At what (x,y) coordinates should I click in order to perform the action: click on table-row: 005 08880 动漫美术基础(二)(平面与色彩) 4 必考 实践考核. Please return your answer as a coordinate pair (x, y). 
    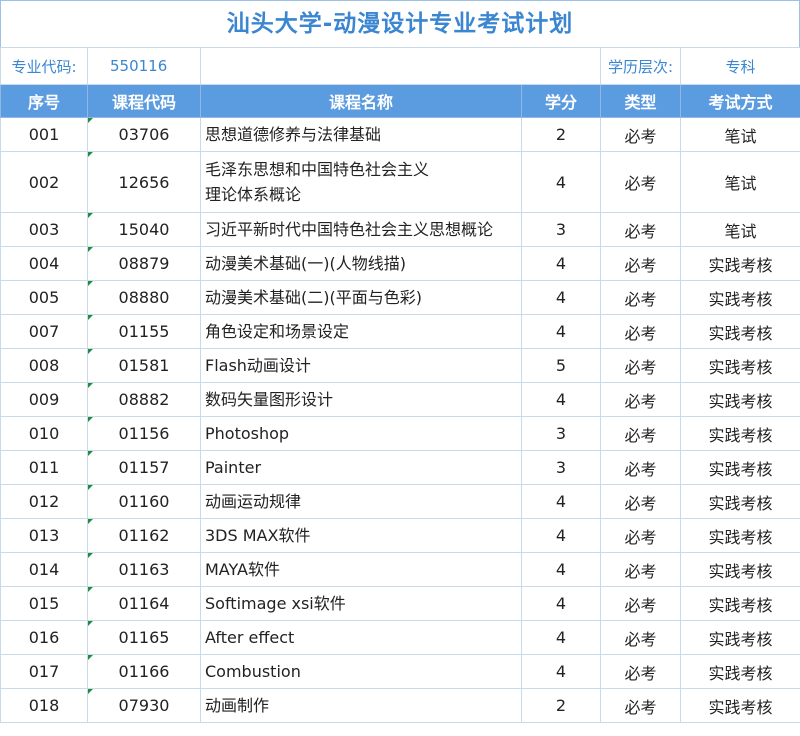
    Looking at the image, I should click on (400, 297).